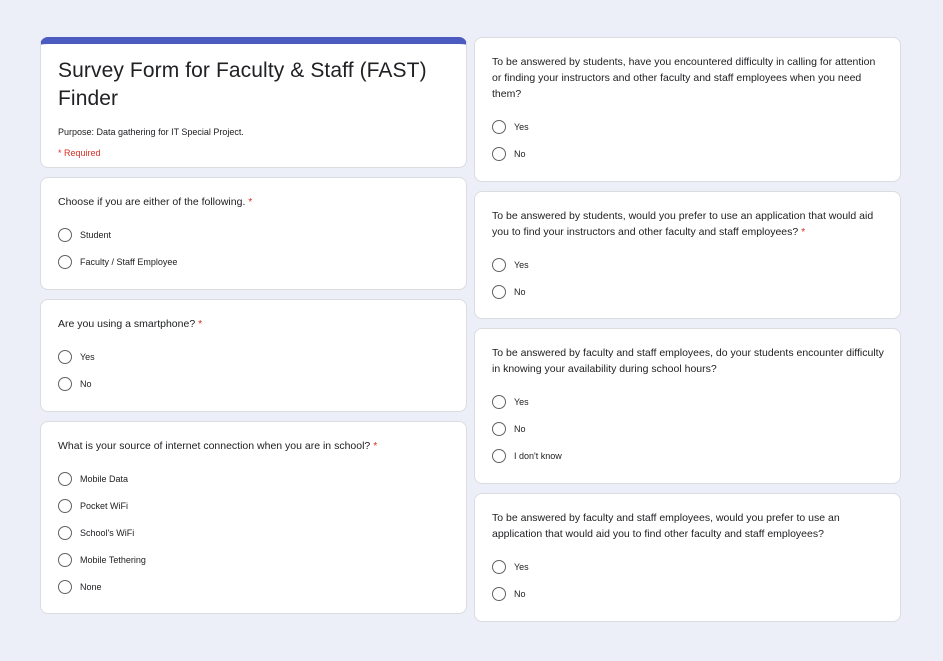  What do you see at coordinates (538, 455) in the screenshot?
I see `option-label: I don't know` at bounding box center [538, 455].